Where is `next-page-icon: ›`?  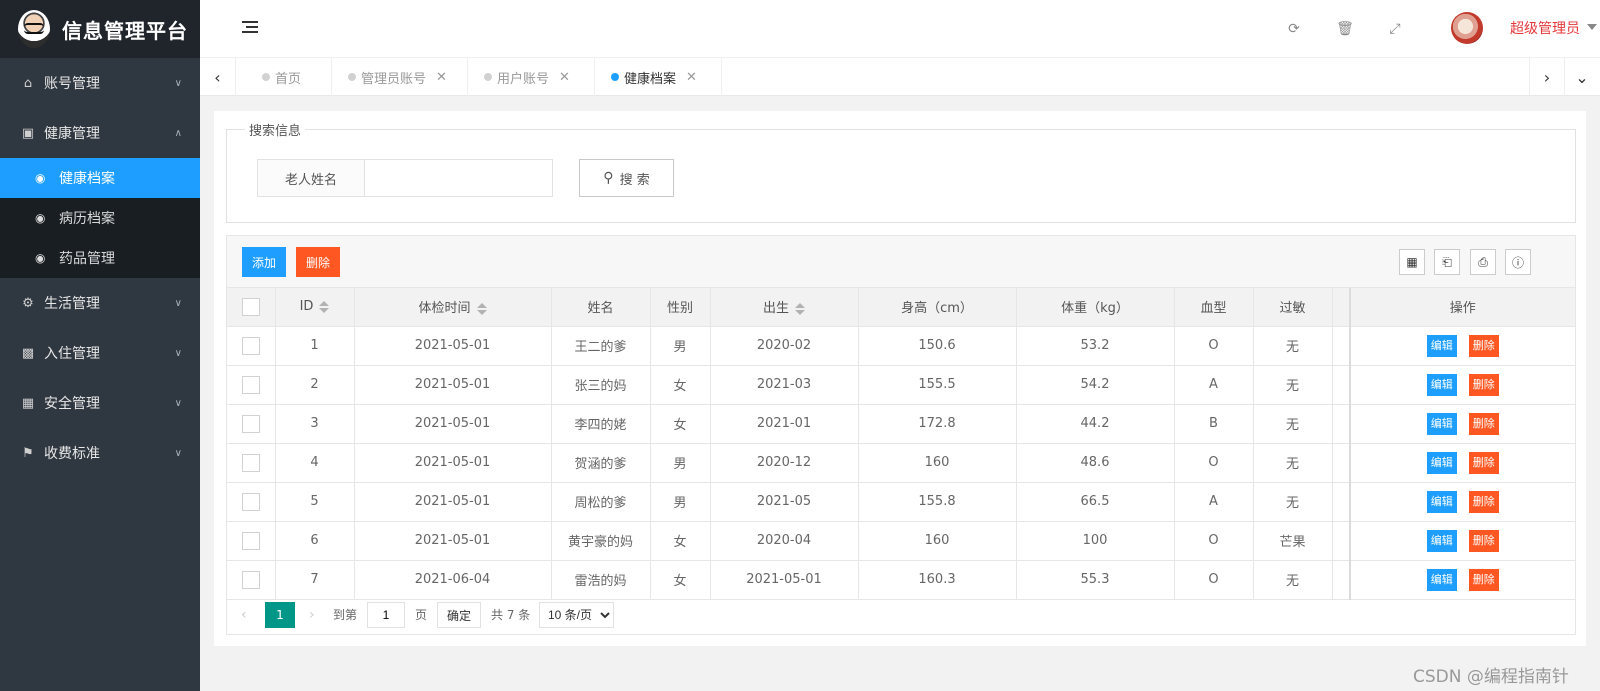
next-page-icon: › is located at coordinates (312, 615).